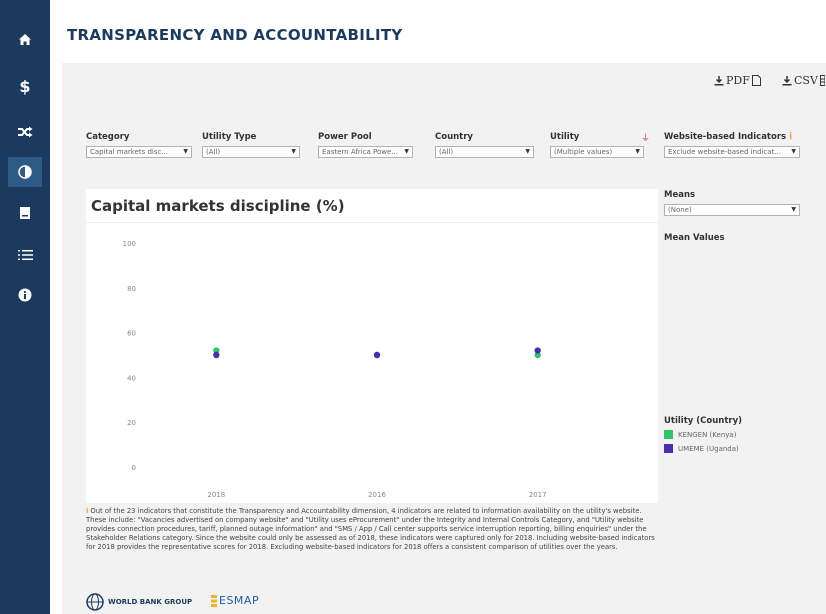 The height and width of the screenshot is (614, 826). Describe the element at coordinates (134, 468) in the screenshot. I see `y-tick-label: 0` at that location.